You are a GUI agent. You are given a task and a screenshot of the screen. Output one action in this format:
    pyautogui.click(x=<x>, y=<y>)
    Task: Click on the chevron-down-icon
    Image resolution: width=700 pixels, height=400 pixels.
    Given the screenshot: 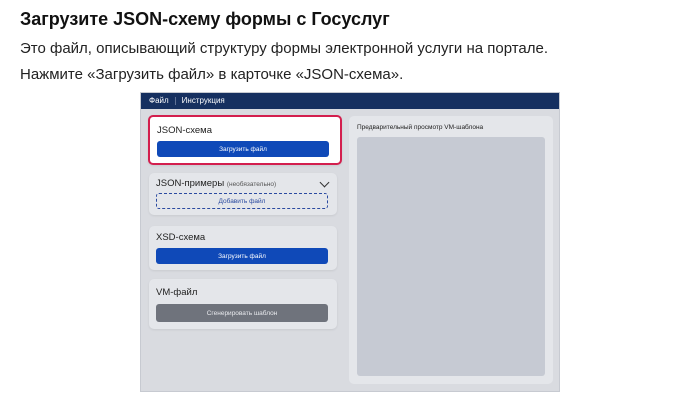 What is the action you would take?
    pyautogui.click(x=324, y=182)
    